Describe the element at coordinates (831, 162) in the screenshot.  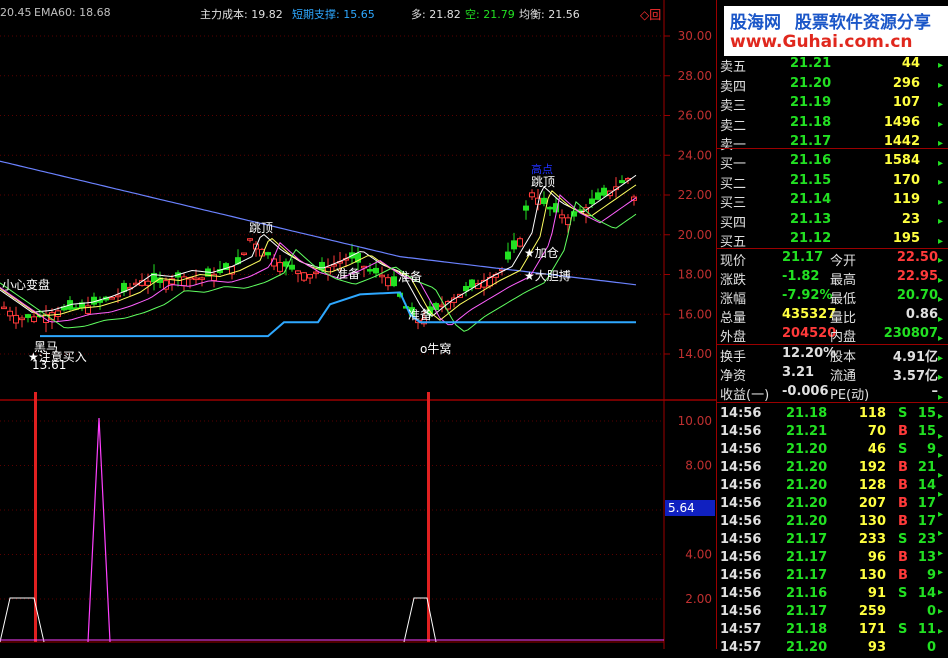
I see `bid-row: 买一 21.16 1584` at that location.